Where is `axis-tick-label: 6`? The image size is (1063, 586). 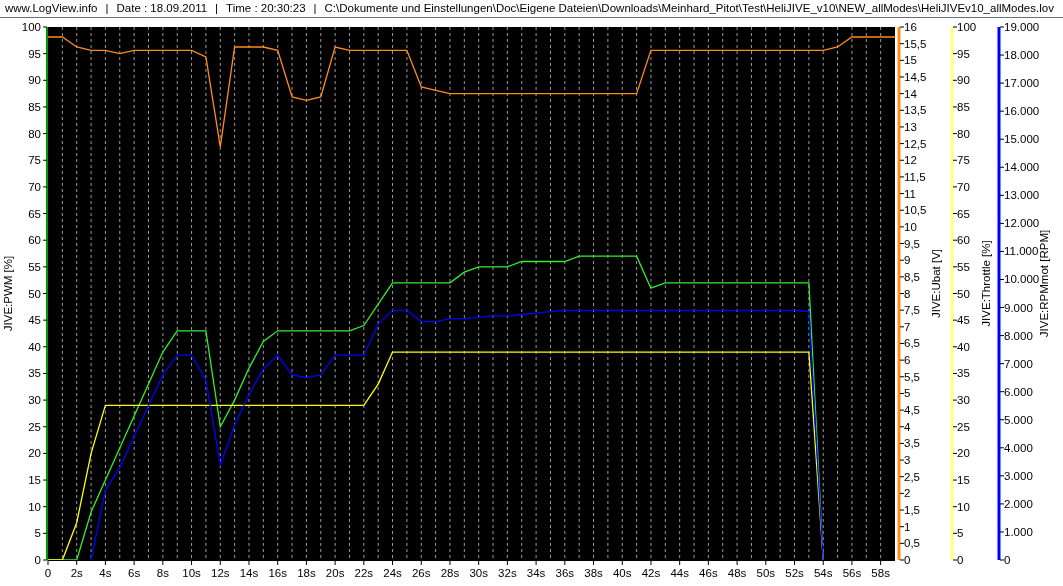
axis-tick-label: 6 is located at coordinates (907, 360).